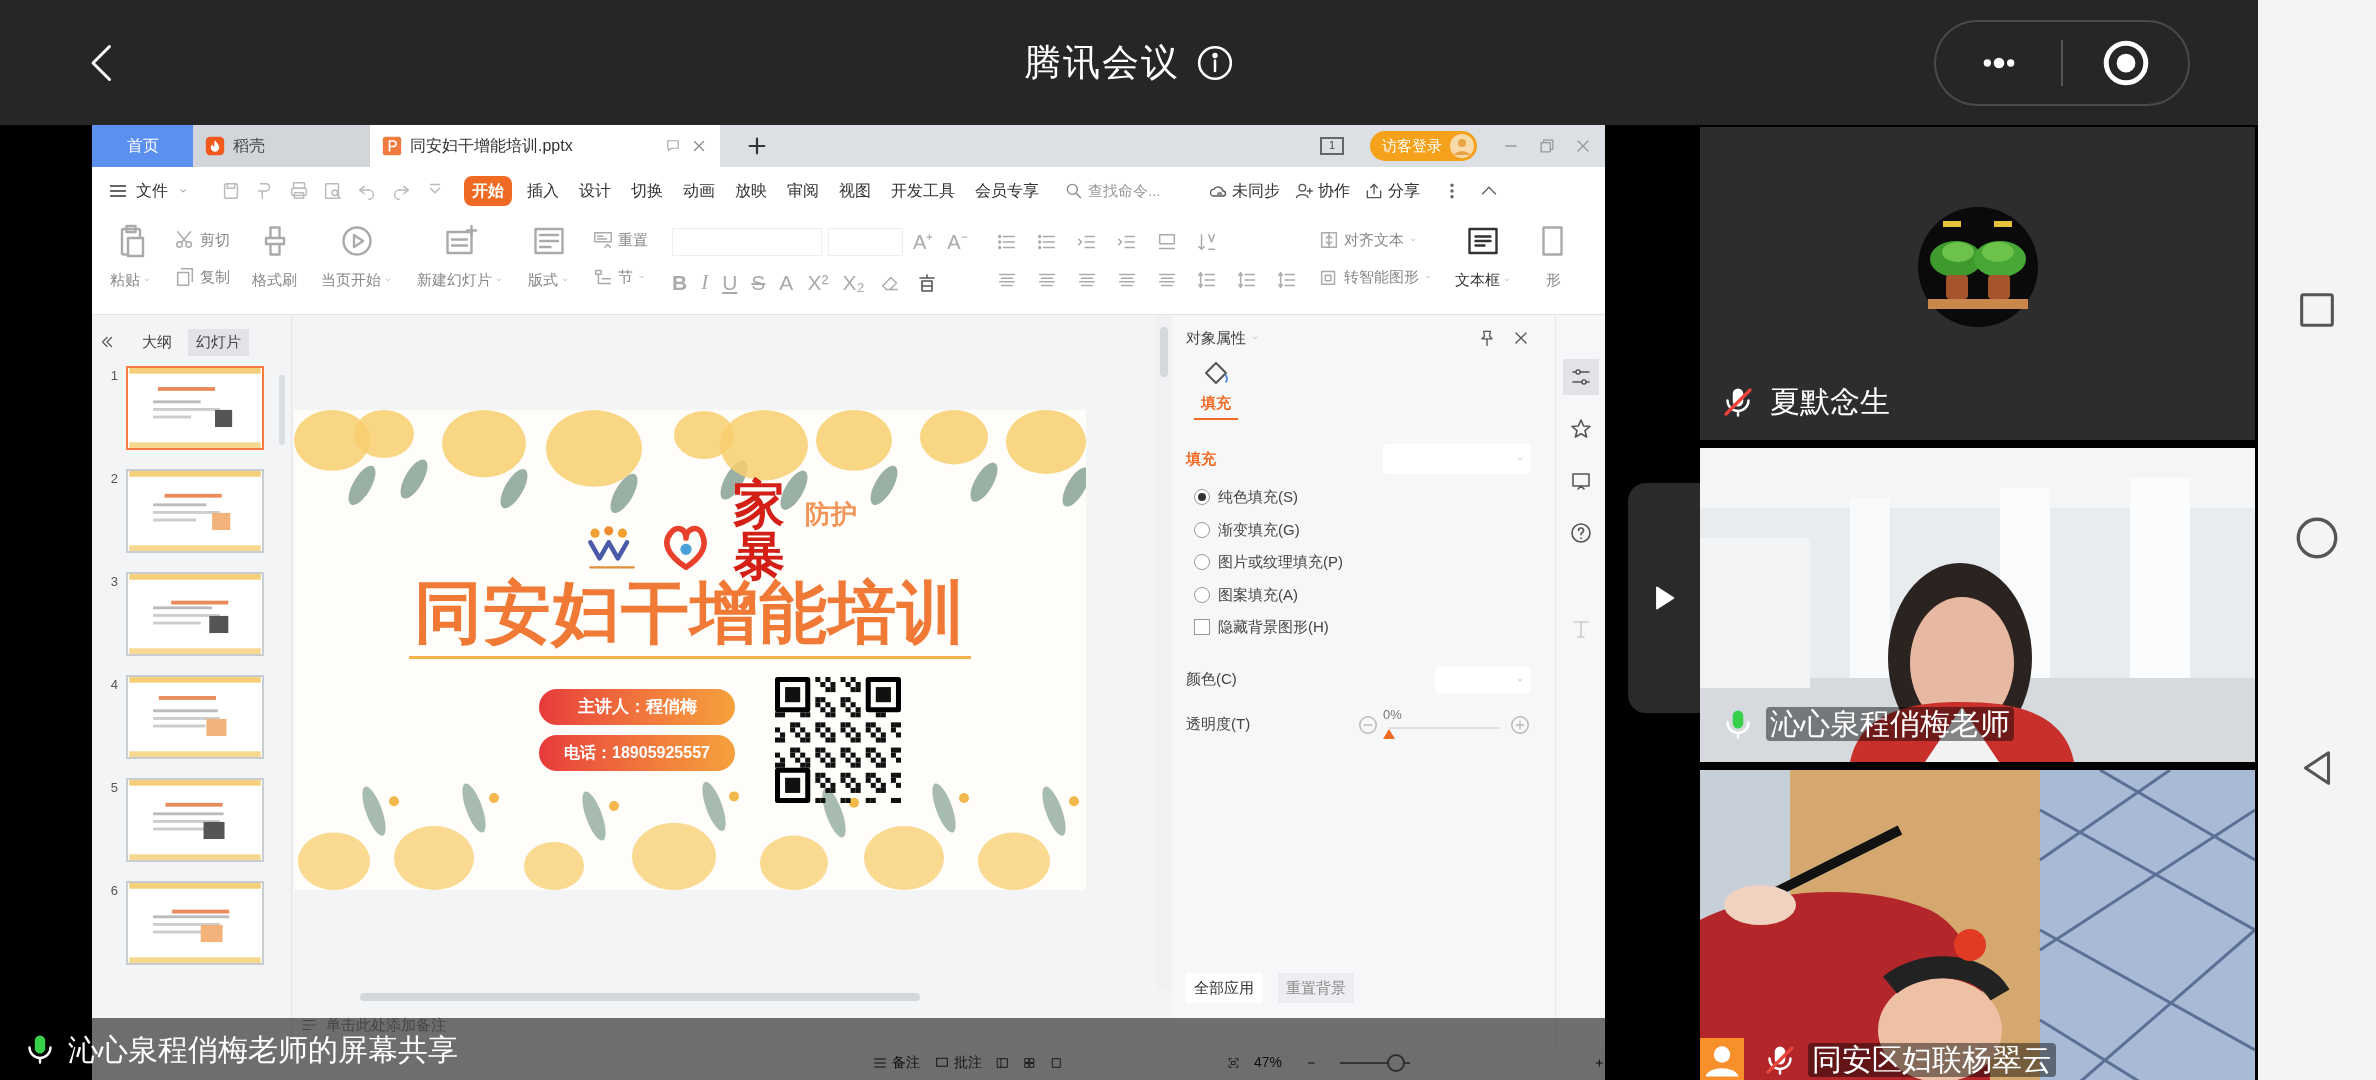 The width and height of the screenshot is (2376, 1080). What do you see at coordinates (1483, 679) in the screenshot?
I see `color-dropdown` at bounding box center [1483, 679].